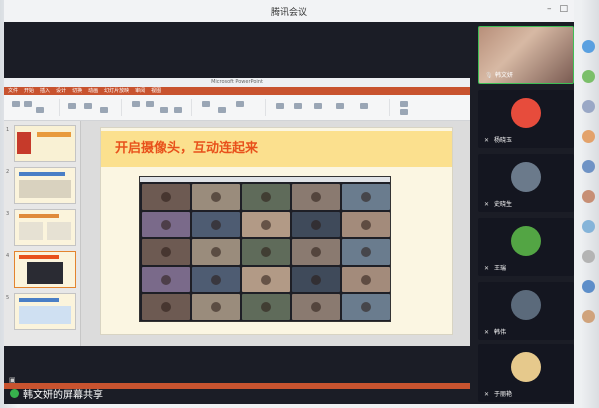  I want to click on video-grid, so click(266, 252).